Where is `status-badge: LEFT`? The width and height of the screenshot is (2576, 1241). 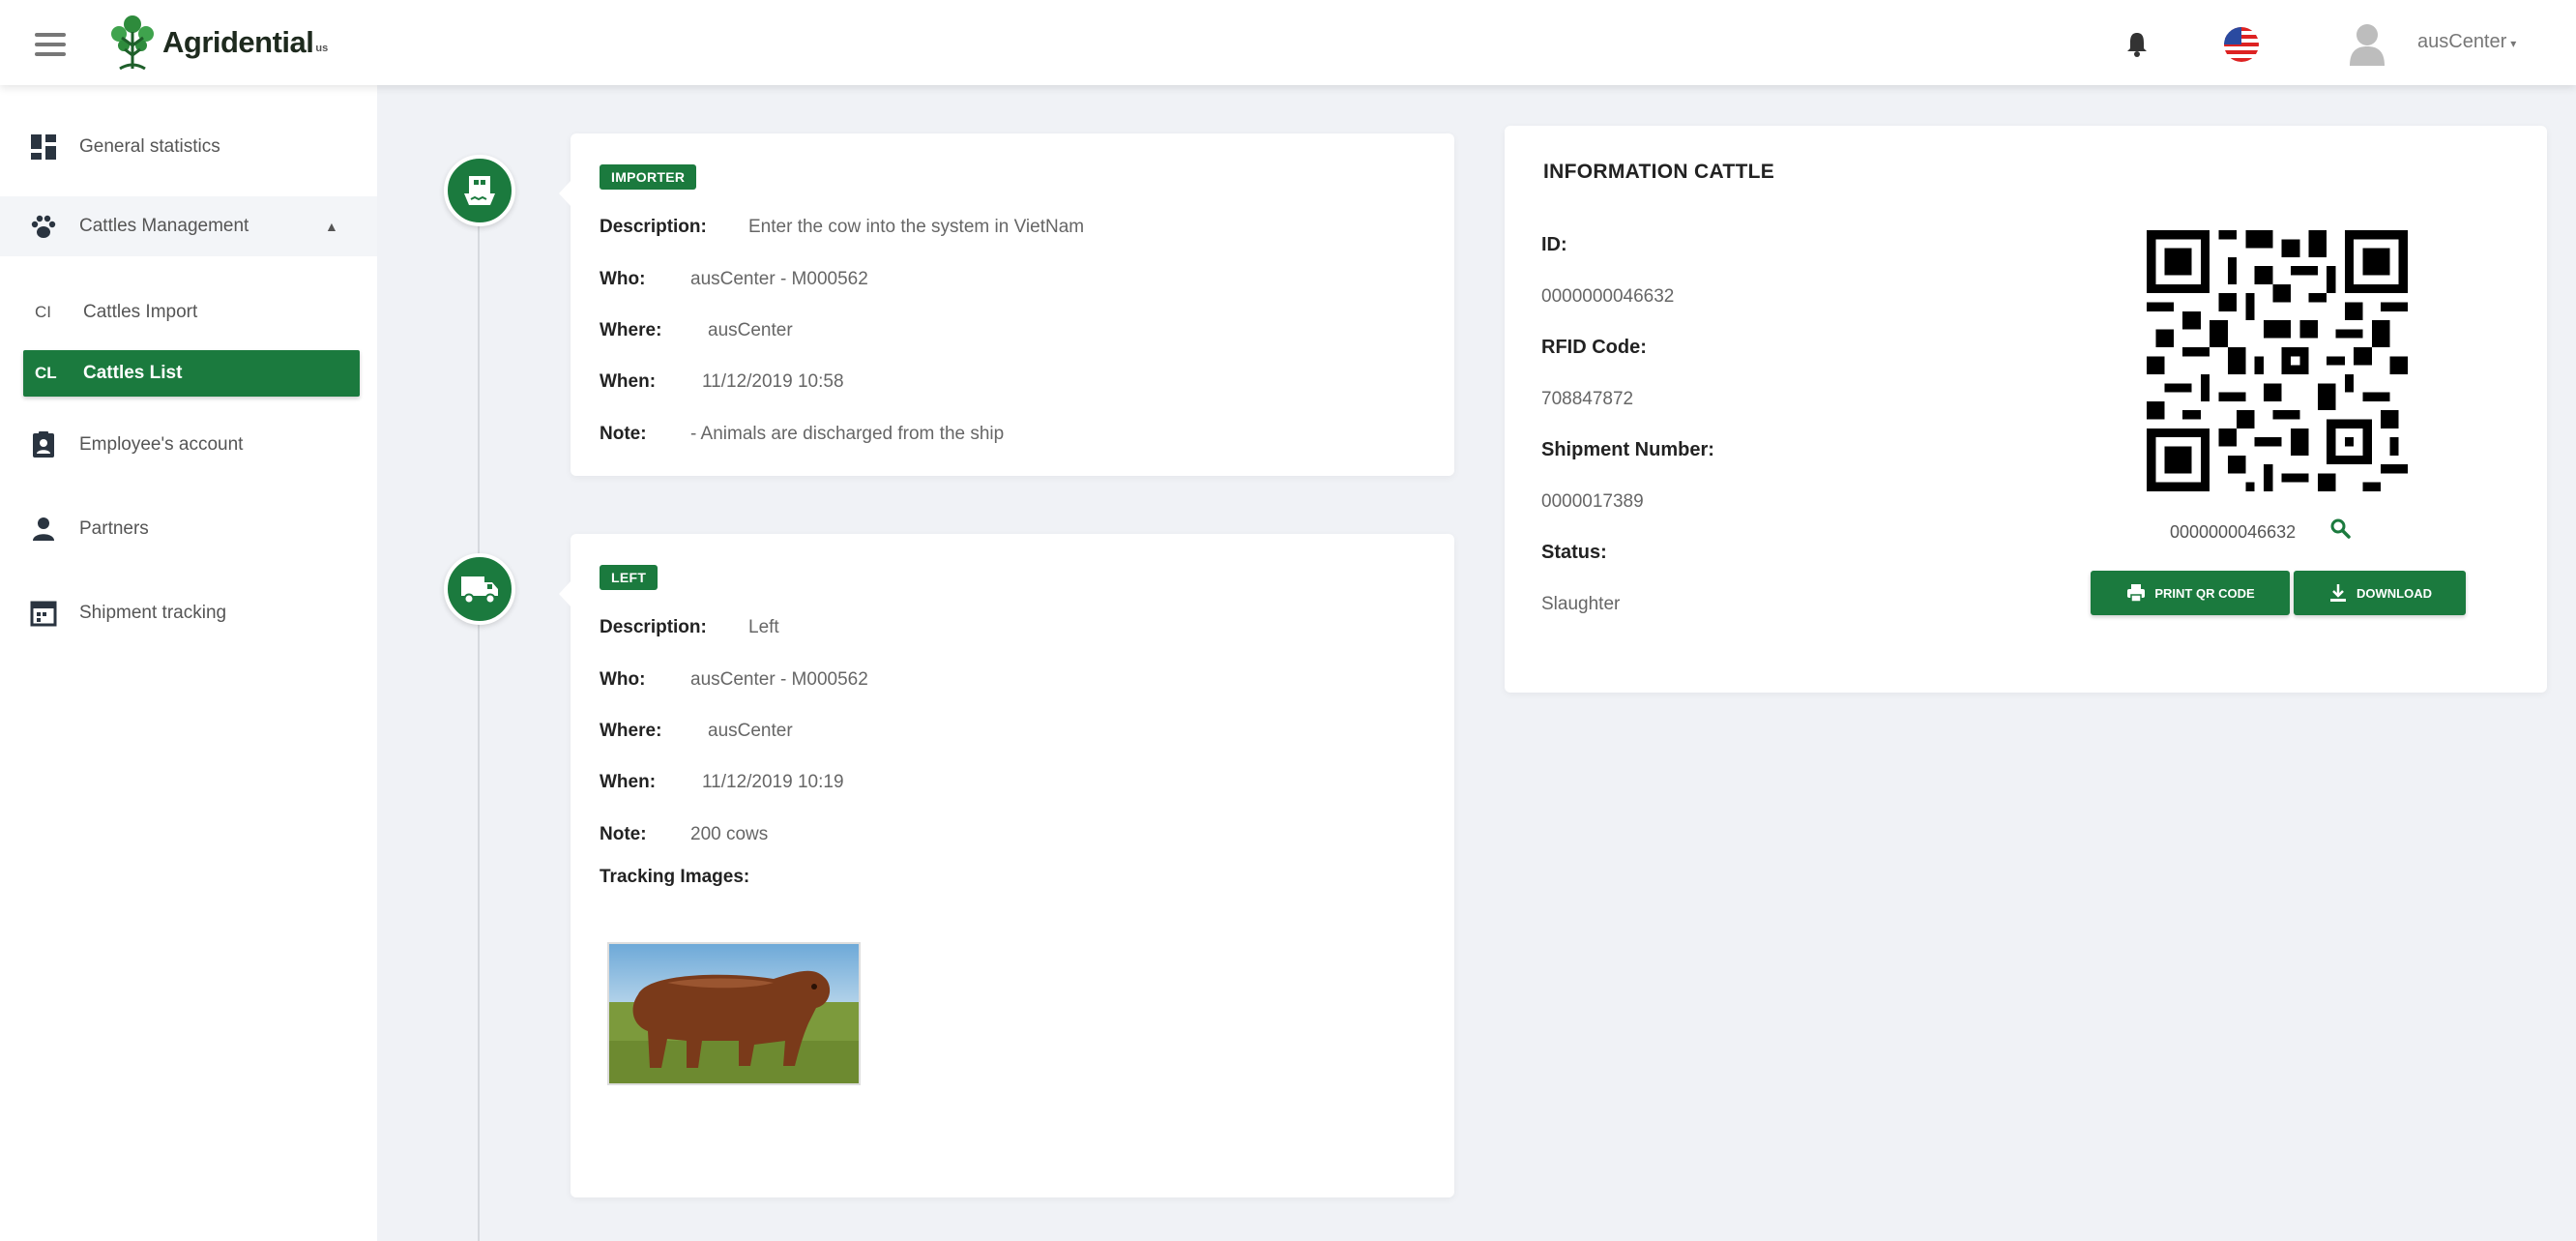 status-badge: LEFT is located at coordinates (629, 577).